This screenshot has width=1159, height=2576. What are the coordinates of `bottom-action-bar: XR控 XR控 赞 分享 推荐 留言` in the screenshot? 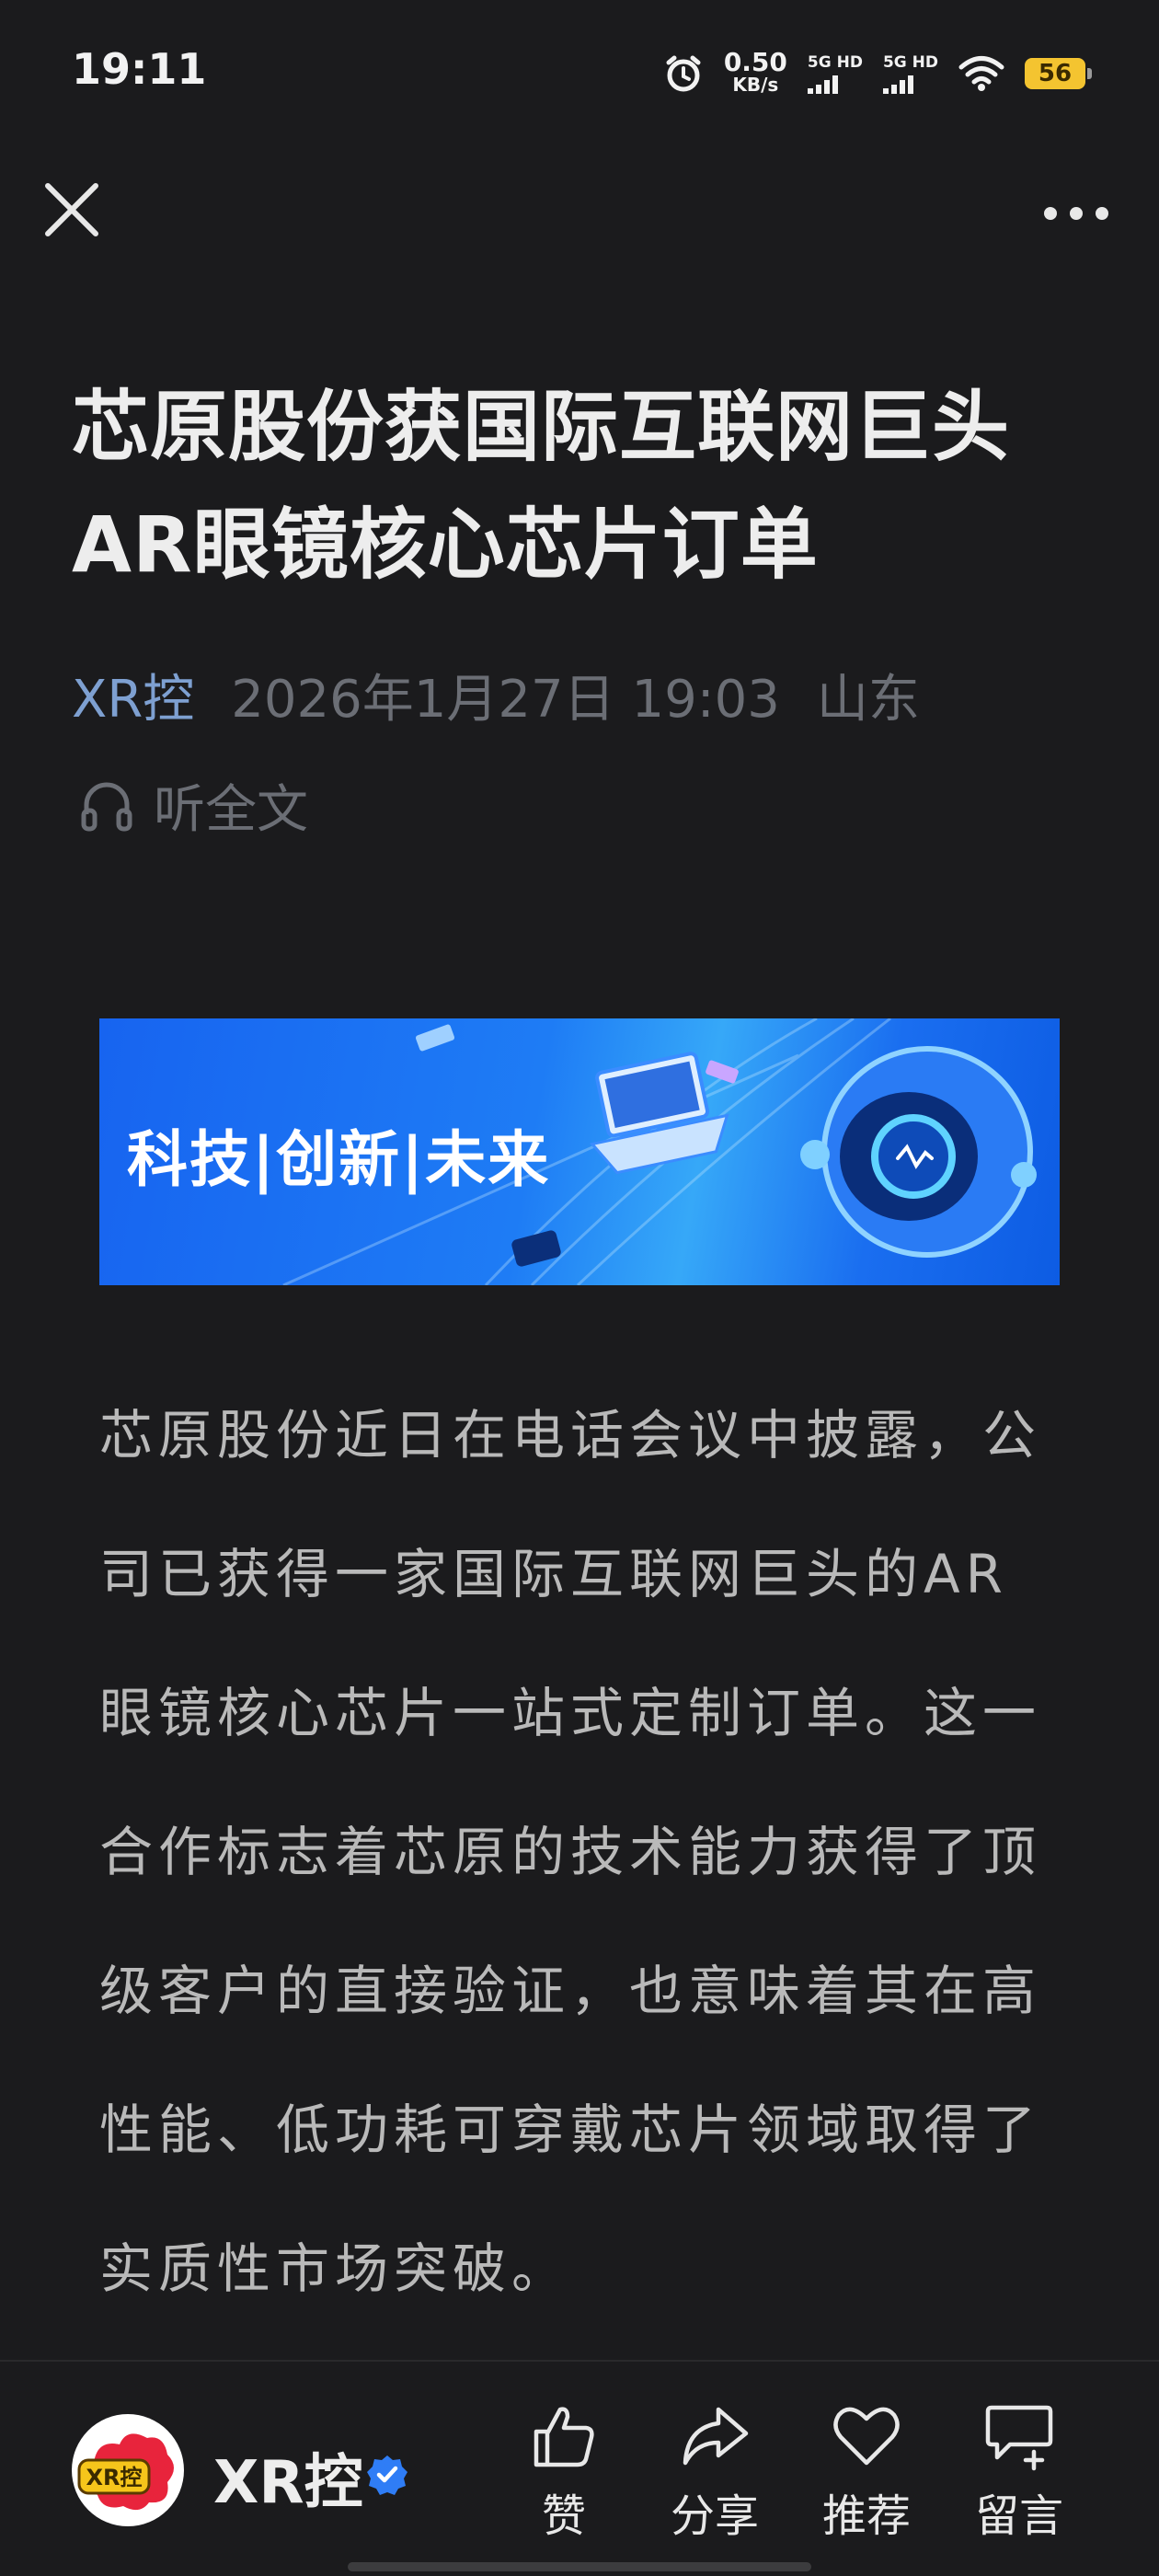 It's located at (579, 2468).